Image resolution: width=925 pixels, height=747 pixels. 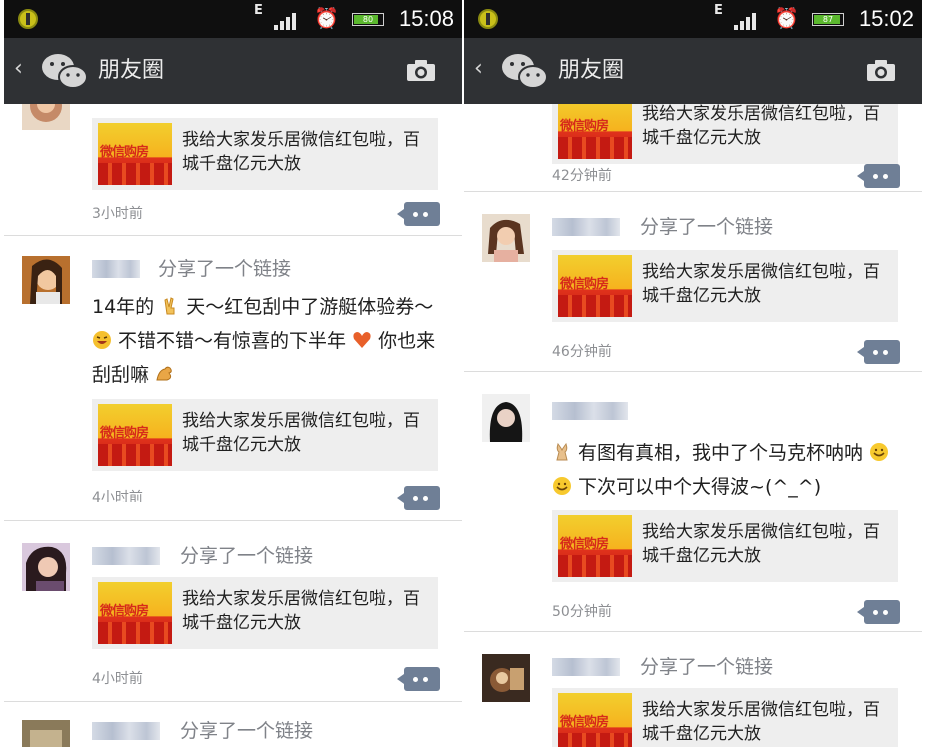 I want to click on moment-post: 分享了一个链接 微信购房 我给大家发乐居微信红包啦，百城千盘亿元大放, so click(x=693, y=689).